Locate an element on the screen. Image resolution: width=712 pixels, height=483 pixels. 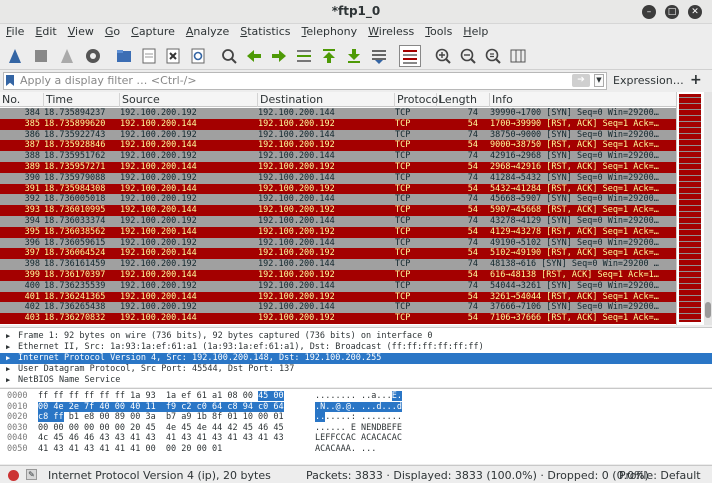
menu-edit: Edit is located at coordinates (45, 31).